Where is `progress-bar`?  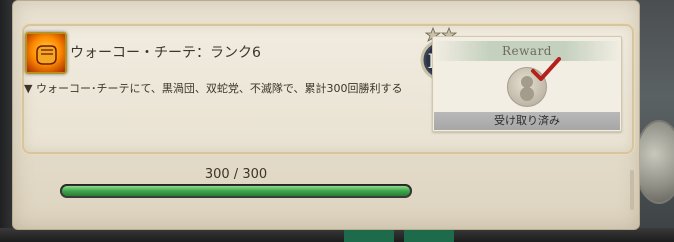 progress-bar is located at coordinates (236, 191).